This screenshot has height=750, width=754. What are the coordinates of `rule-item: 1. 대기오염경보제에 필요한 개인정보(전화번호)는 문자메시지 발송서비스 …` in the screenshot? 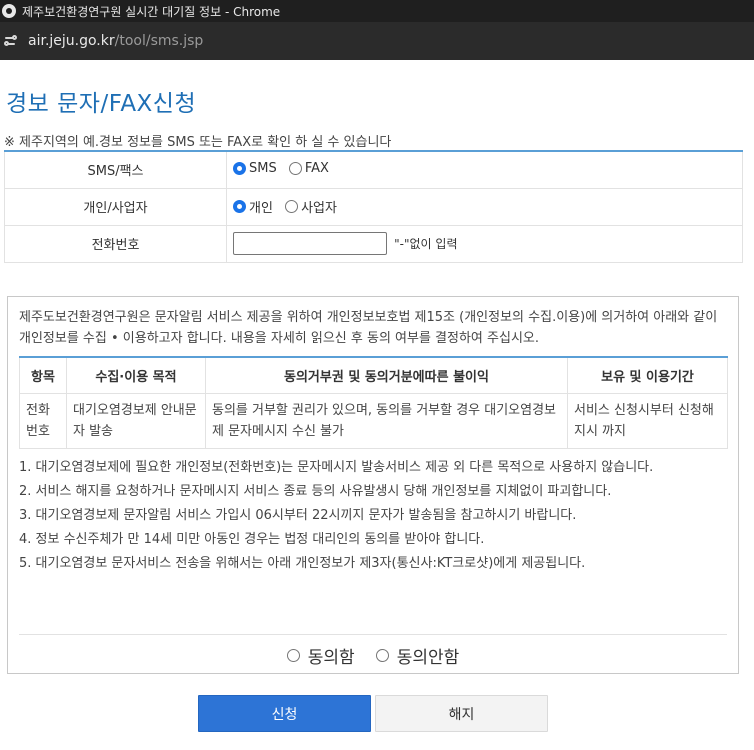 It's located at (336, 467).